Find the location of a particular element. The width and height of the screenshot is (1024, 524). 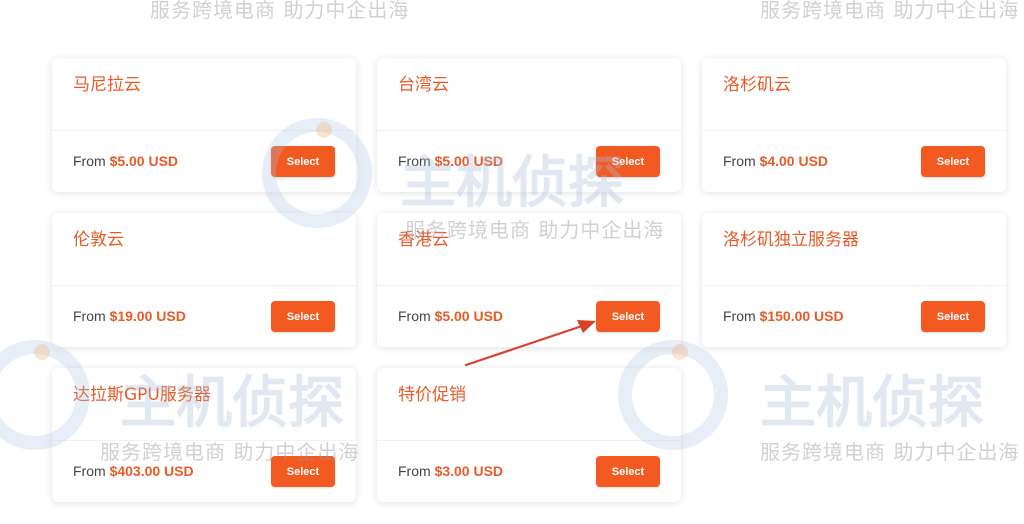

product-card-dallas-gpu: 达拉斯GPU服务器 From $403.00 USD Select is located at coordinates (204, 435).